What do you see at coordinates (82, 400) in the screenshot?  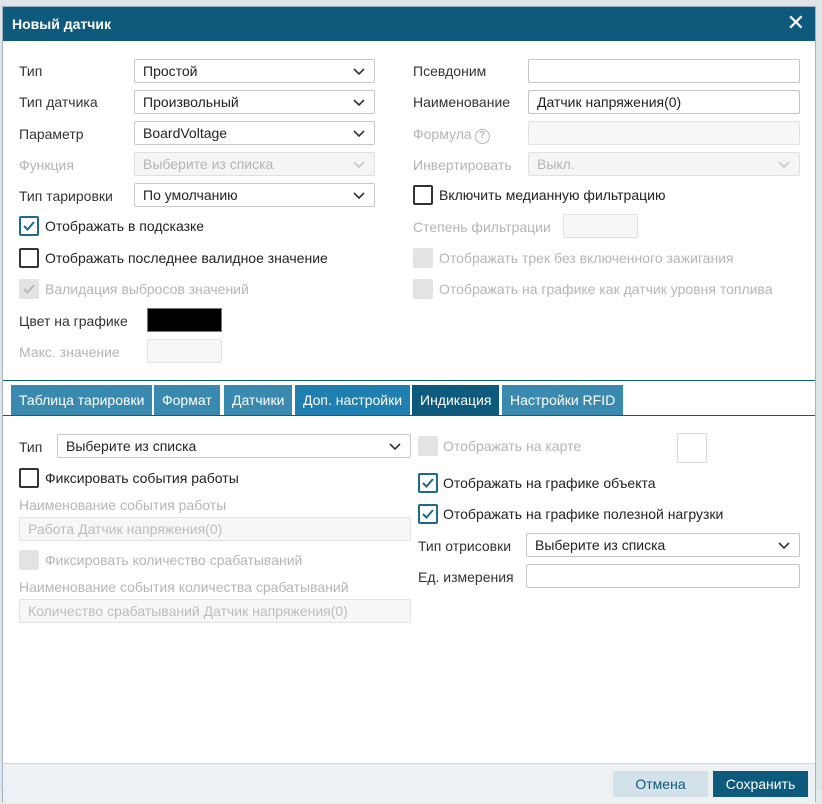 I see `tab-calibration-table: Таблица тарировки` at bounding box center [82, 400].